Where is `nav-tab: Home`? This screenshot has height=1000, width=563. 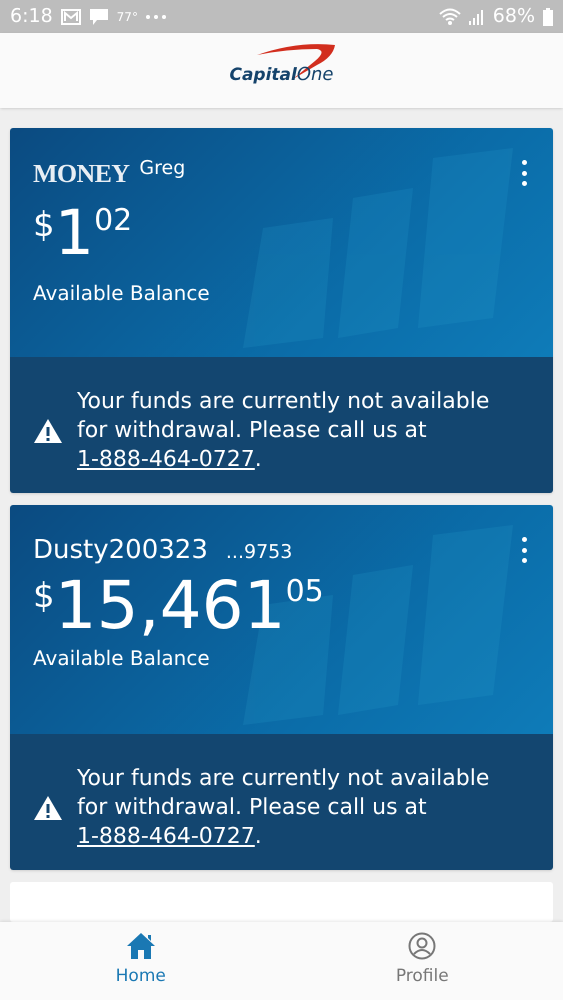
nav-tab: Home is located at coordinates (141, 961).